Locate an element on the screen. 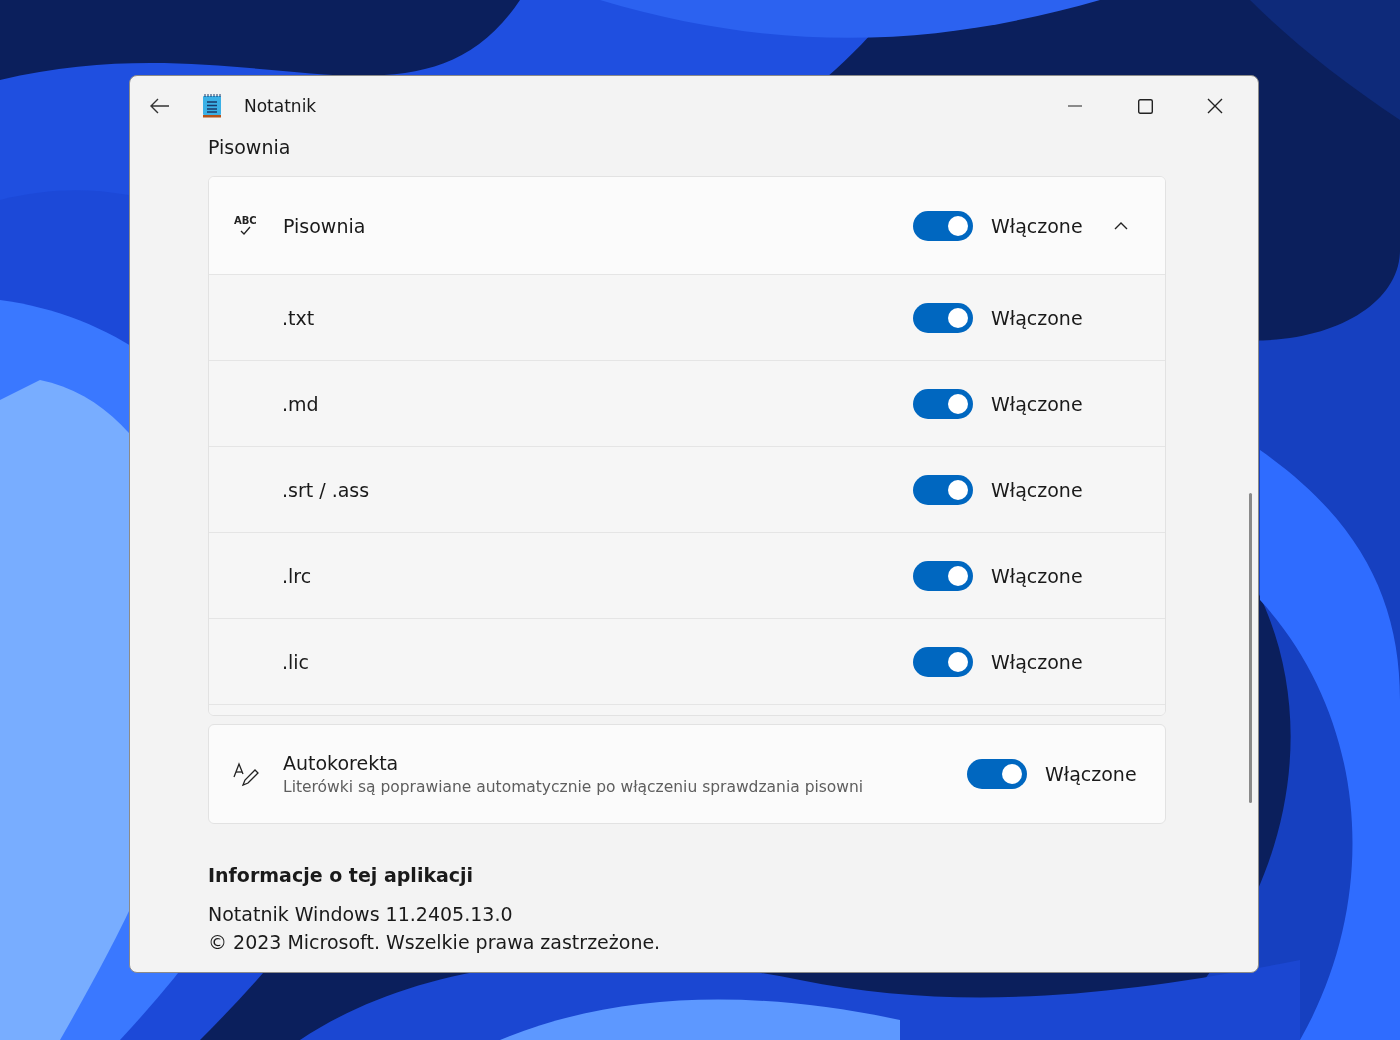  setting-label: Autokorekta is located at coordinates (341, 763).